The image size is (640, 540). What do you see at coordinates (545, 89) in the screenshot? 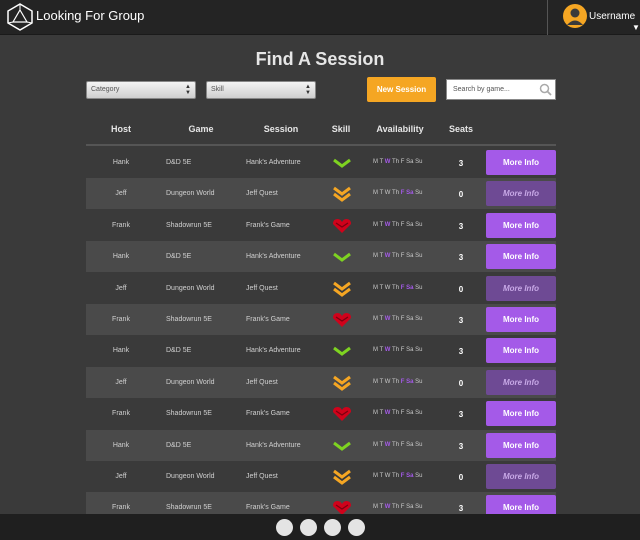
I see `search-icon` at bounding box center [545, 89].